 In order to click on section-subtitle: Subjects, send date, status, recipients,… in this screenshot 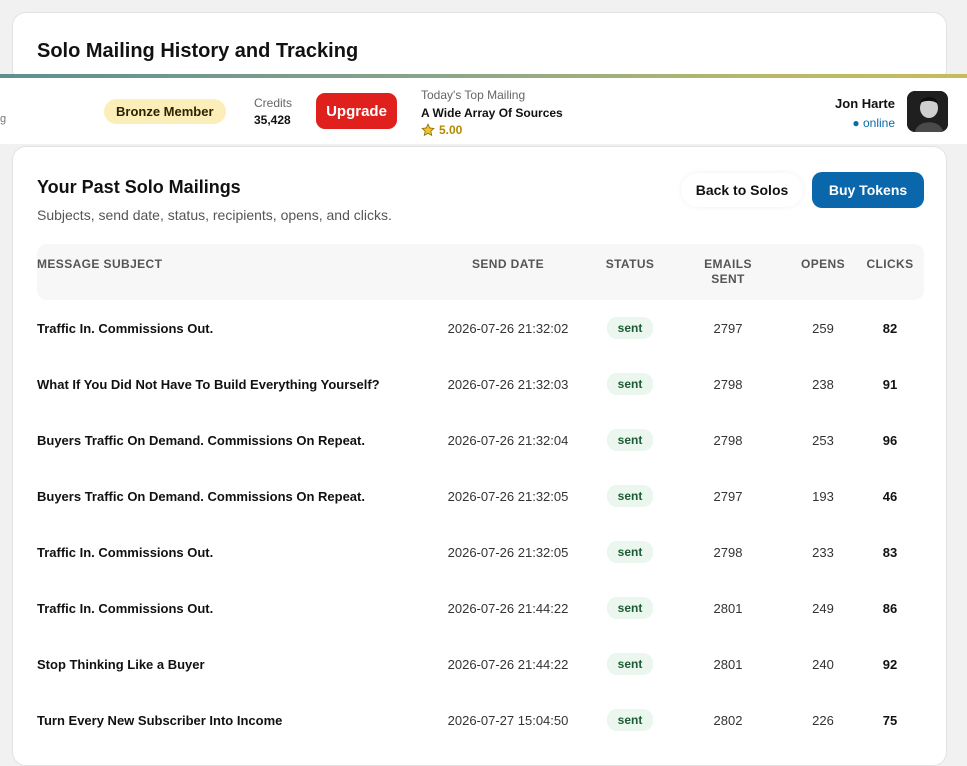, I will do `click(214, 215)`.